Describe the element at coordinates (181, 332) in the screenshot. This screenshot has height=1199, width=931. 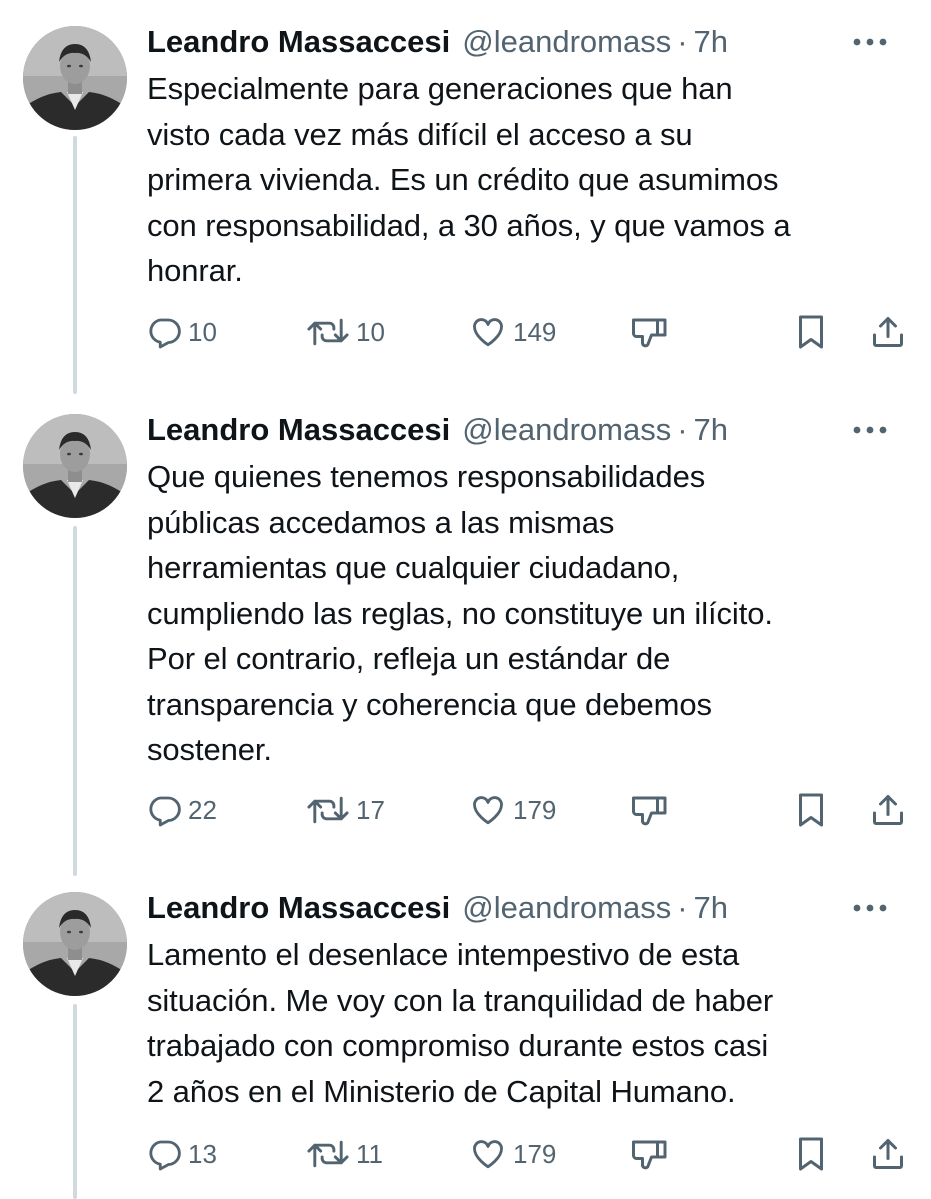
I see `reply-button: 10` at that location.